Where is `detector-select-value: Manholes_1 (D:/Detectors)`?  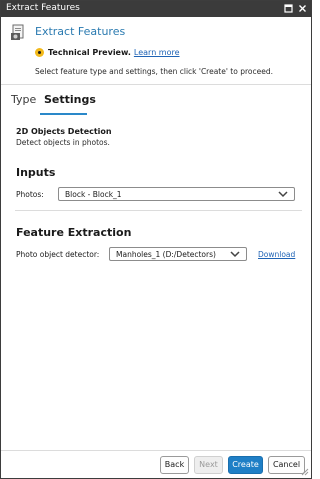 detector-select-value: Manholes_1 (D:/Detectors) is located at coordinates (166, 254).